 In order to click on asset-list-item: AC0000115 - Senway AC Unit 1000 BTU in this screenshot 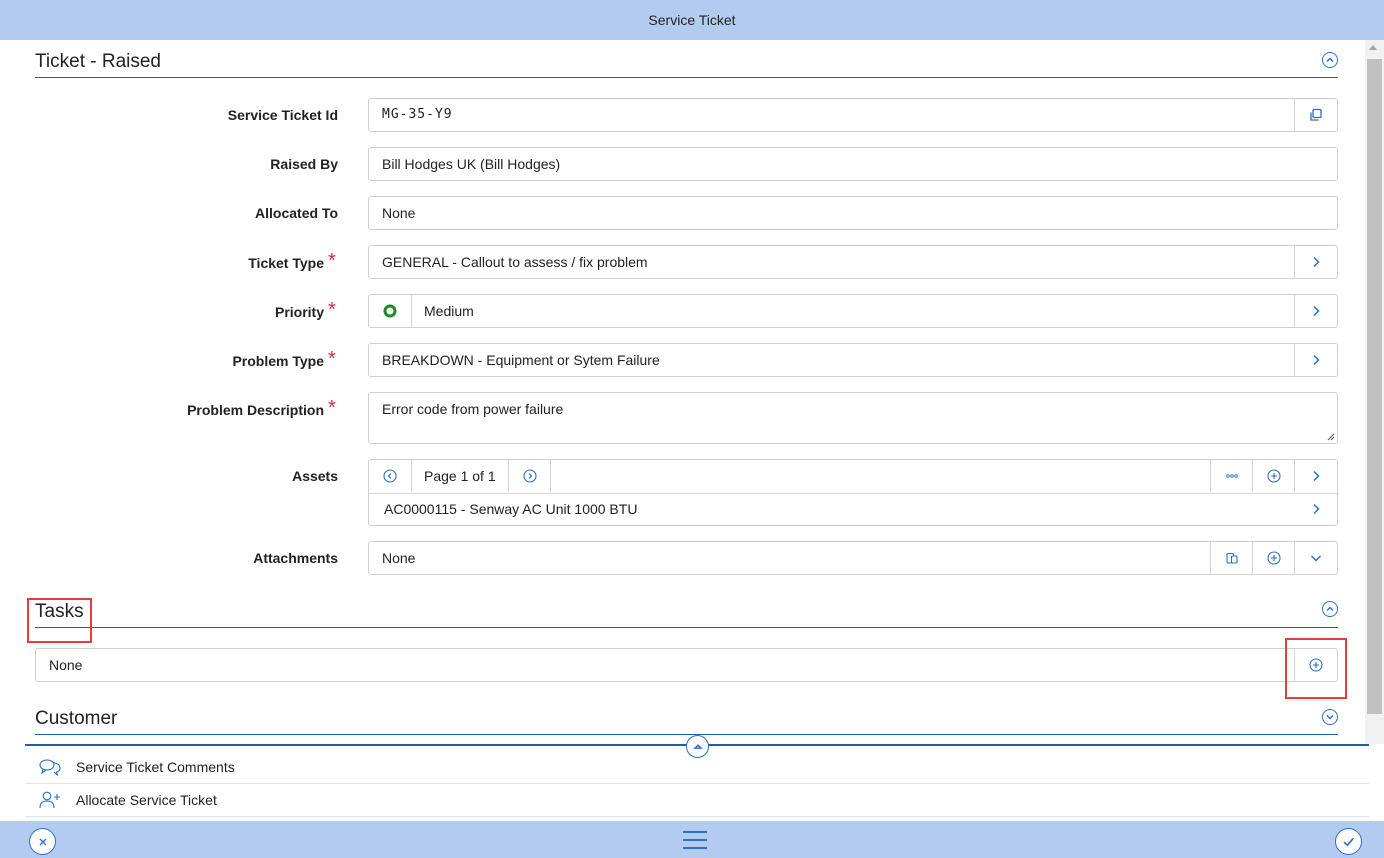, I will do `click(853, 509)`.